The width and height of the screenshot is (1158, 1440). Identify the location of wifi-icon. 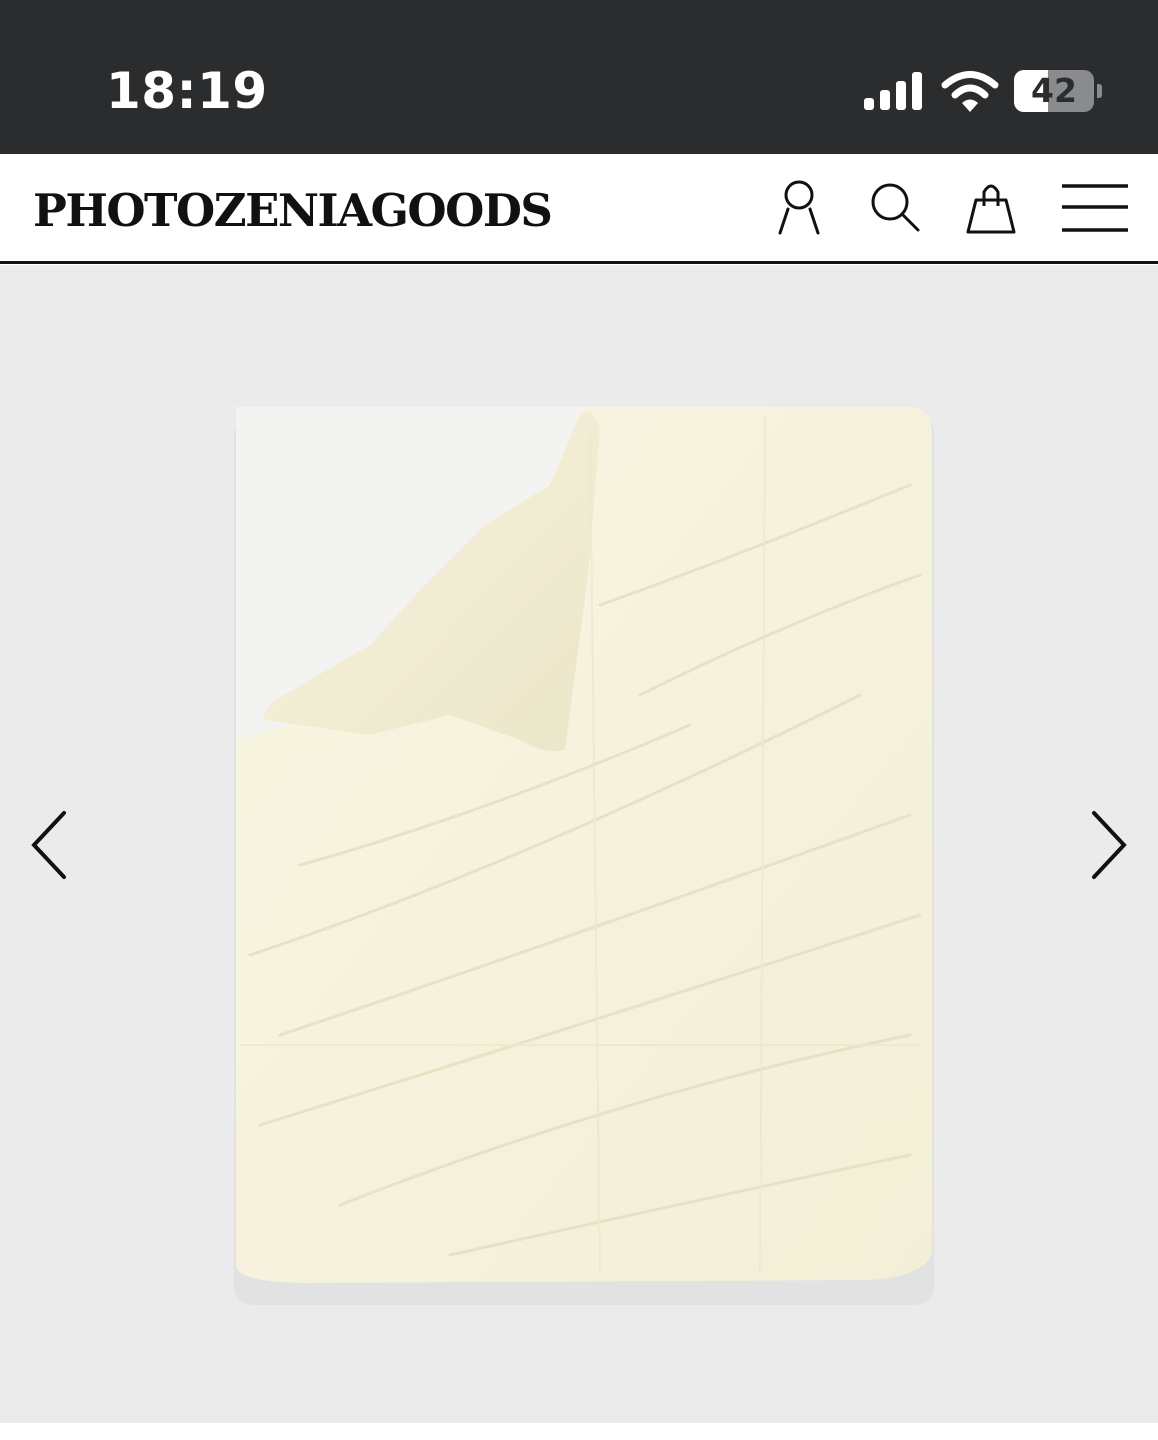
(970, 91).